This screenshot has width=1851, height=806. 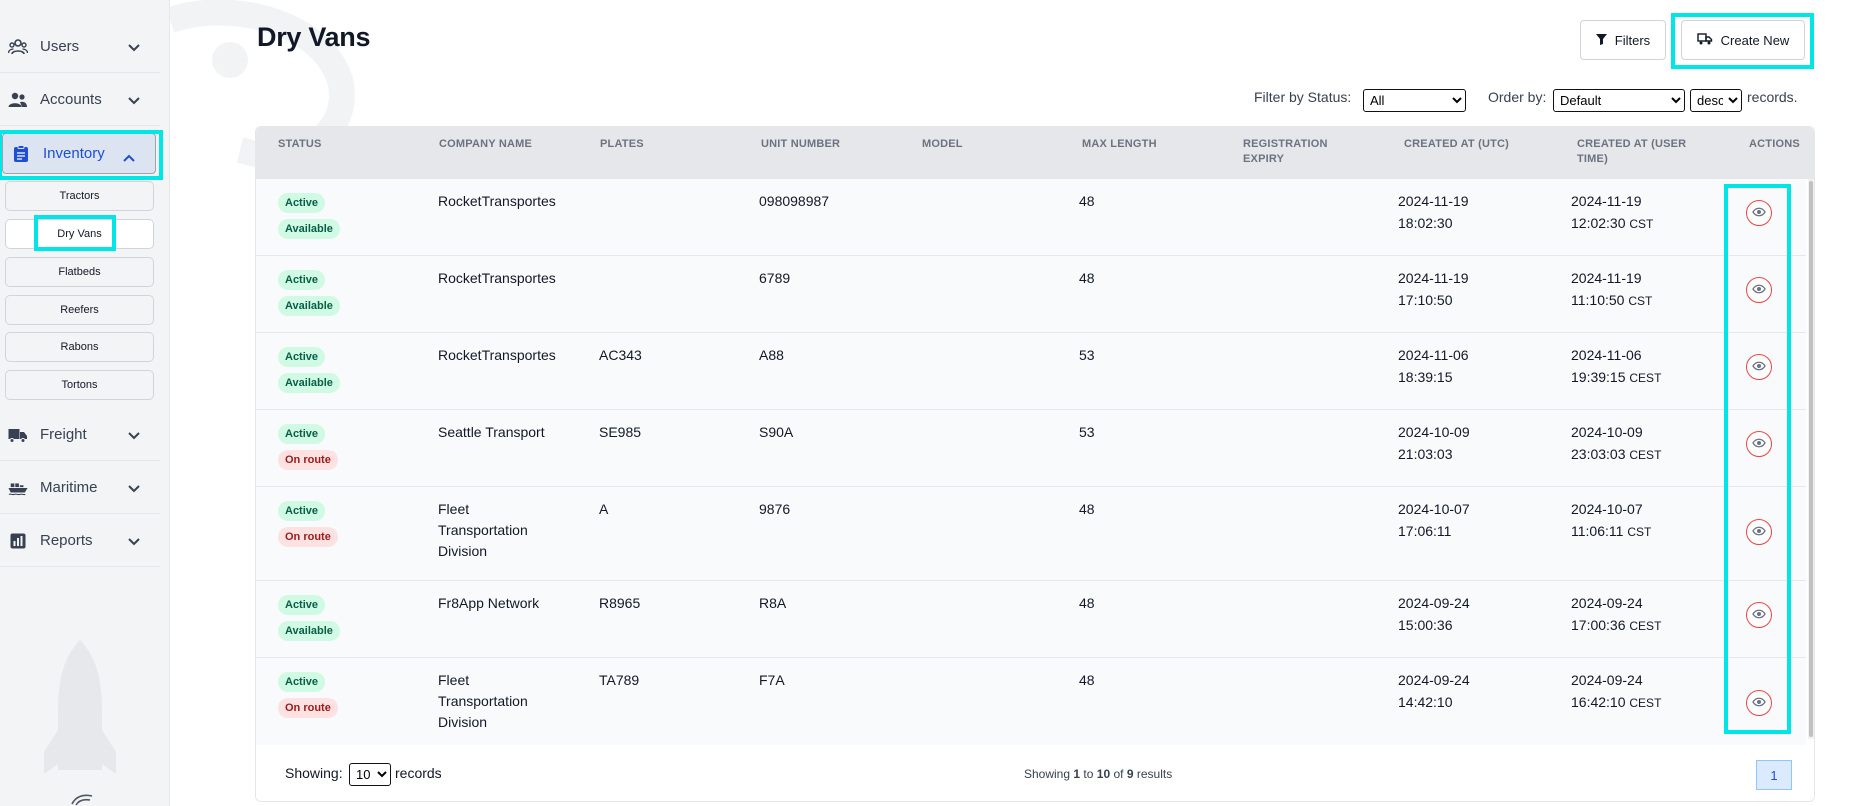 I want to click on sidebar-subitem-label: Rabons, so click(x=79, y=347).